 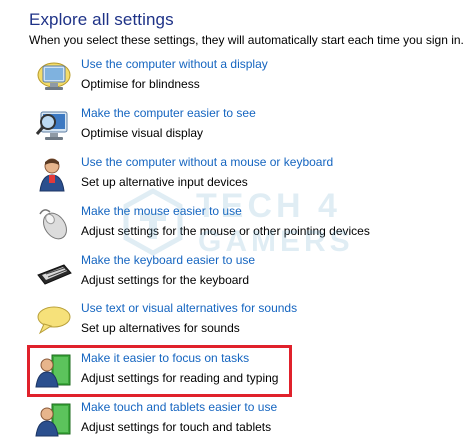 What do you see at coordinates (168, 260) in the screenshot?
I see `link-keyboard: Make the keyboard easier to use` at bounding box center [168, 260].